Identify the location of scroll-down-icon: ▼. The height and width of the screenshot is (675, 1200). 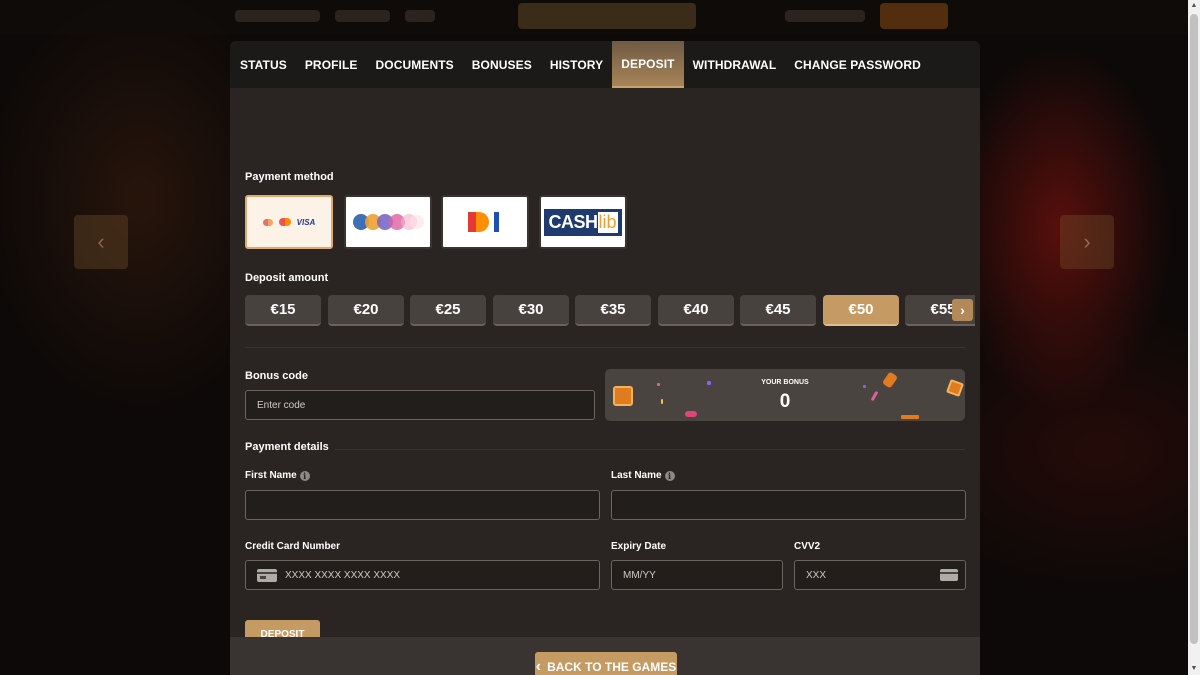
(1194, 669).